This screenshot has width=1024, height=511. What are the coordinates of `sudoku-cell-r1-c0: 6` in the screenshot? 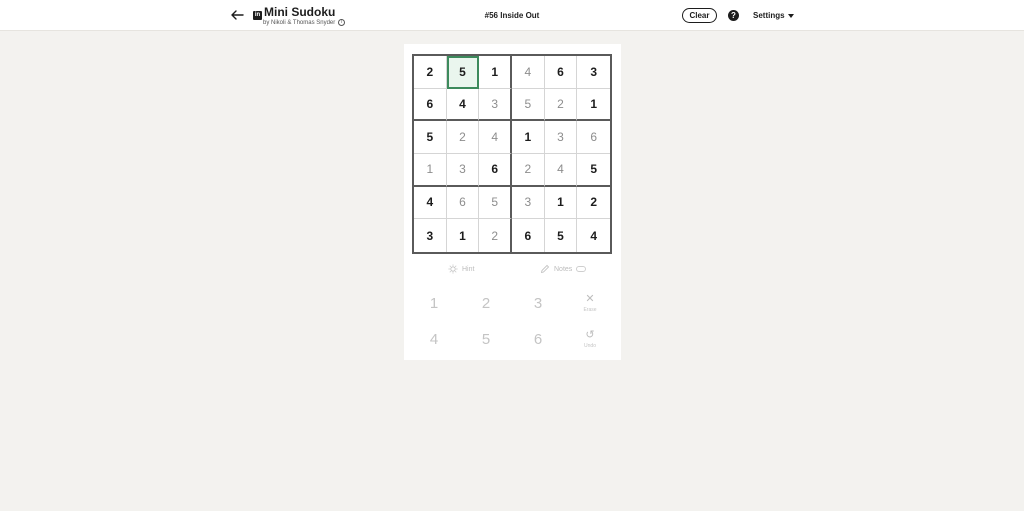 It's located at (430, 105).